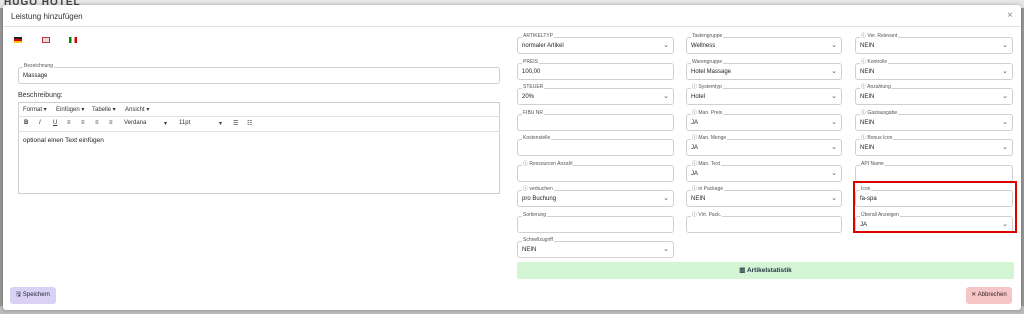  I want to click on col3-field-3: ⓘ Gastausgabe NEIN ⌄, so click(934, 120).